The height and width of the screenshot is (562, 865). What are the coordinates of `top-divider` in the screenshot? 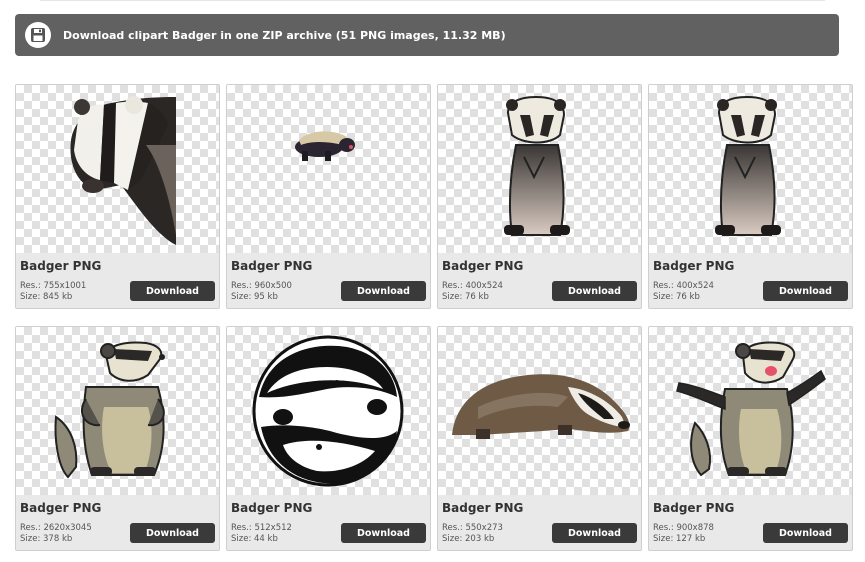 It's located at (432, 0).